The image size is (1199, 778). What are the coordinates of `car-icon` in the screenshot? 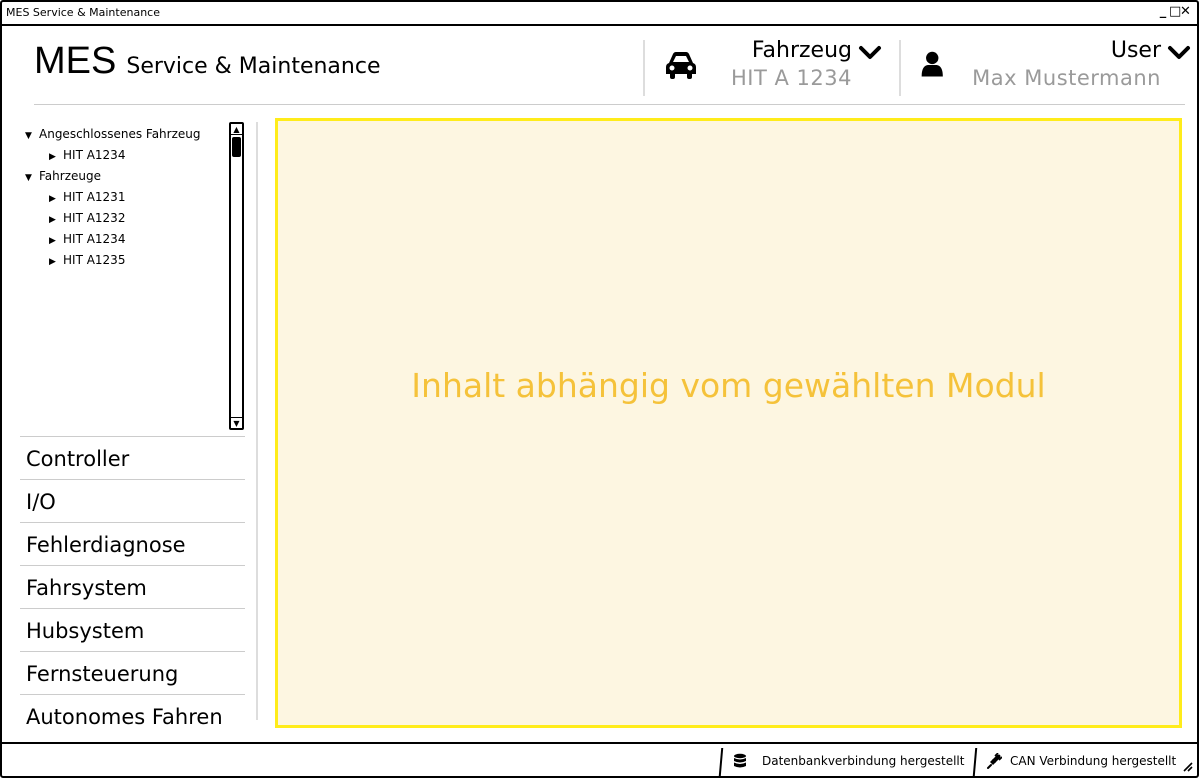 It's located at (681, 65).